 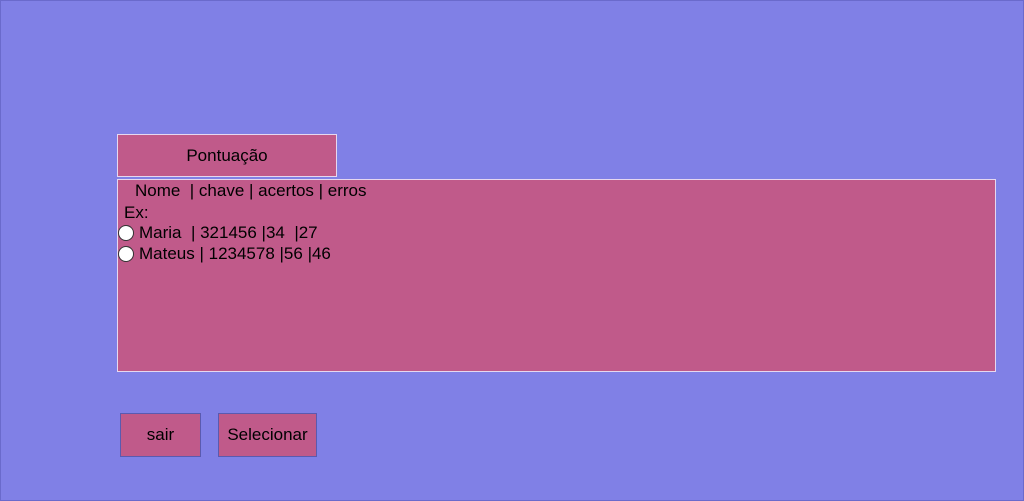 I want to click on score-row: Maria | 321456 |34 |27, so click(x=218, y=233).